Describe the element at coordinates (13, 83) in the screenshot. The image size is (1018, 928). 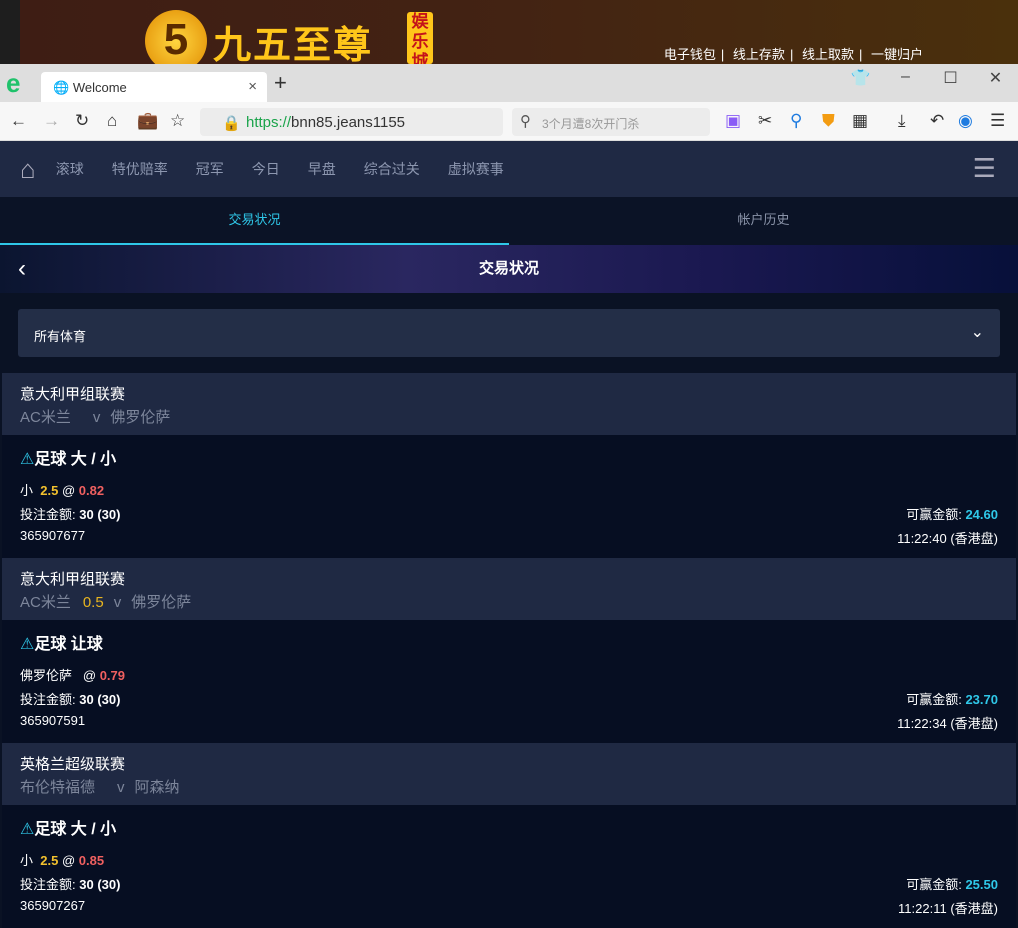
I see `browser-logo-icon: e` at that location.